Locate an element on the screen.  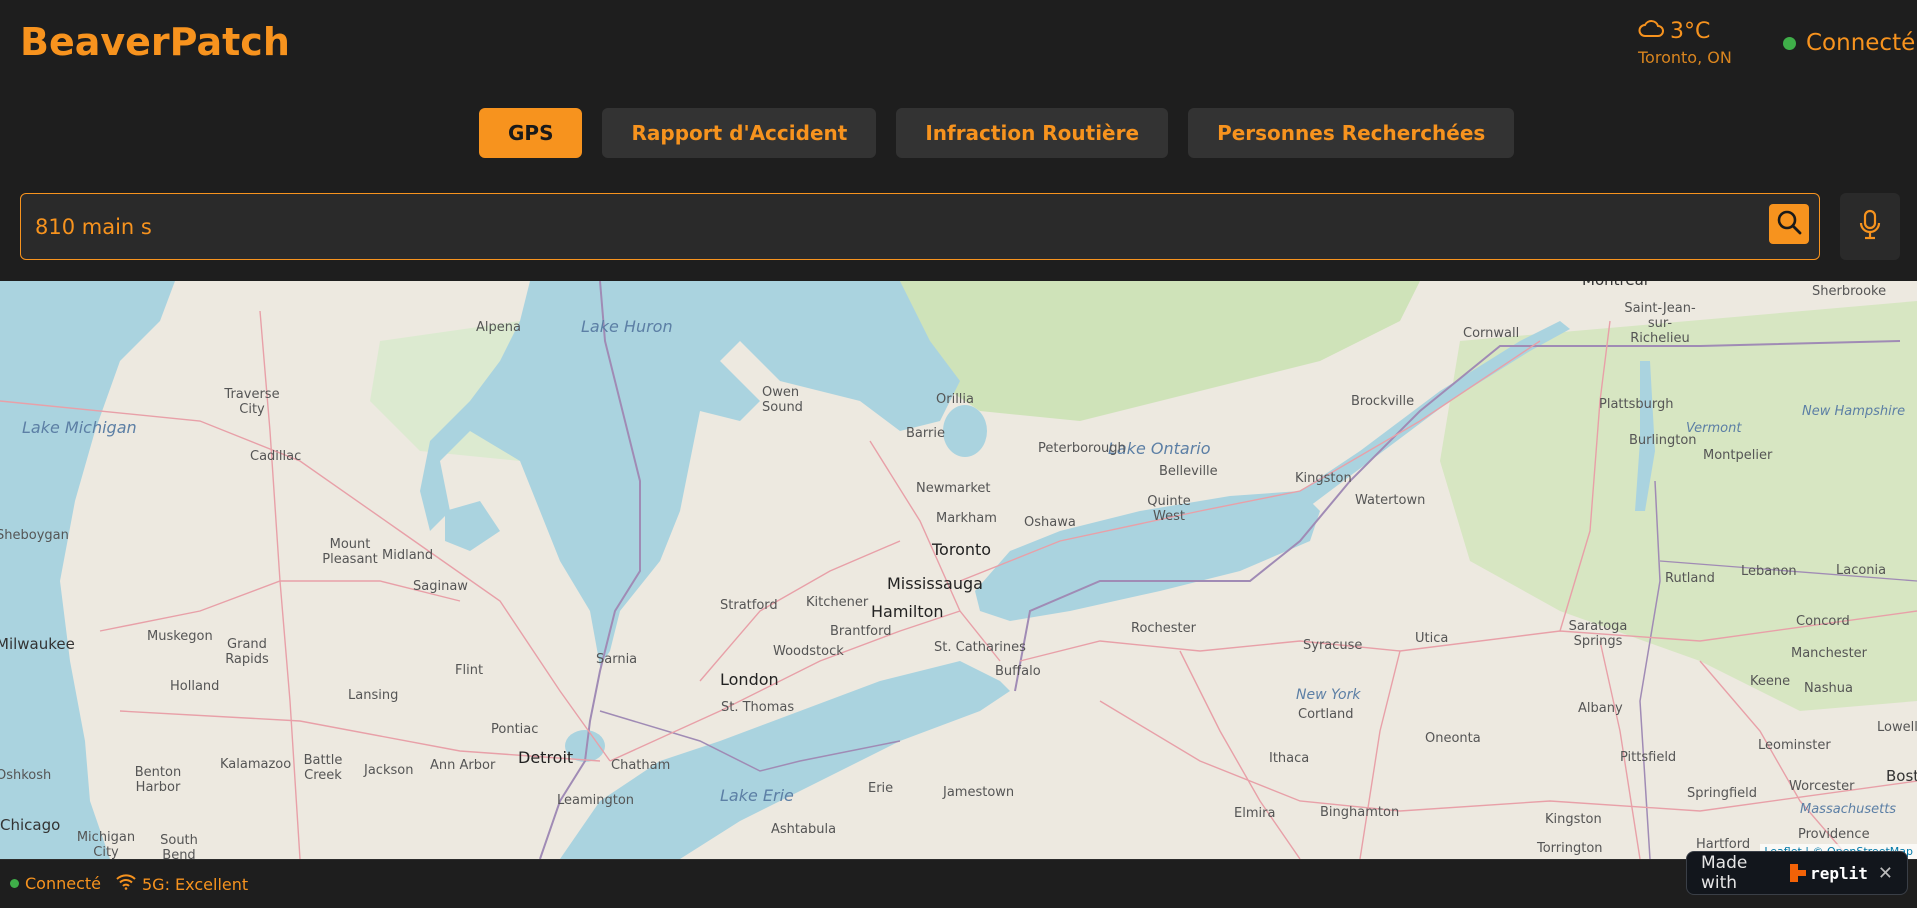
city-label: Jackson is located at coordinates (389, 770).